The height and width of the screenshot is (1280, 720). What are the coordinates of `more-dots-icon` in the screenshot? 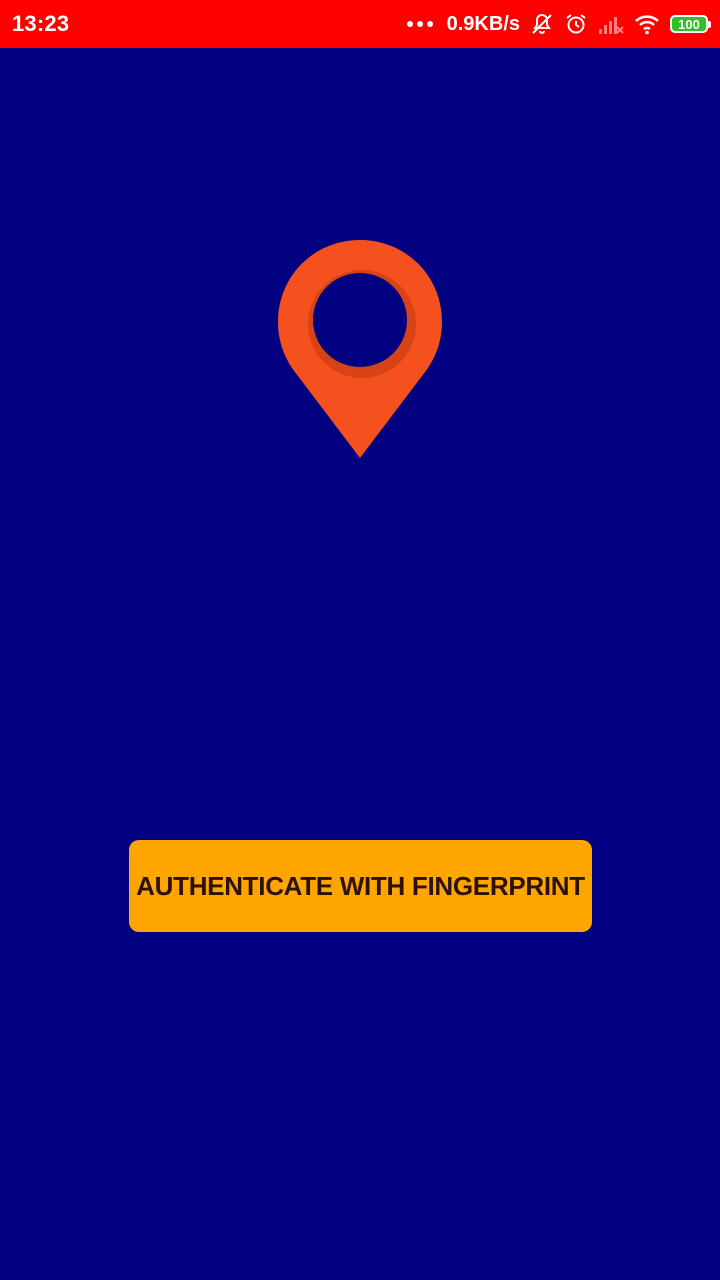 It's located at (419, 24).